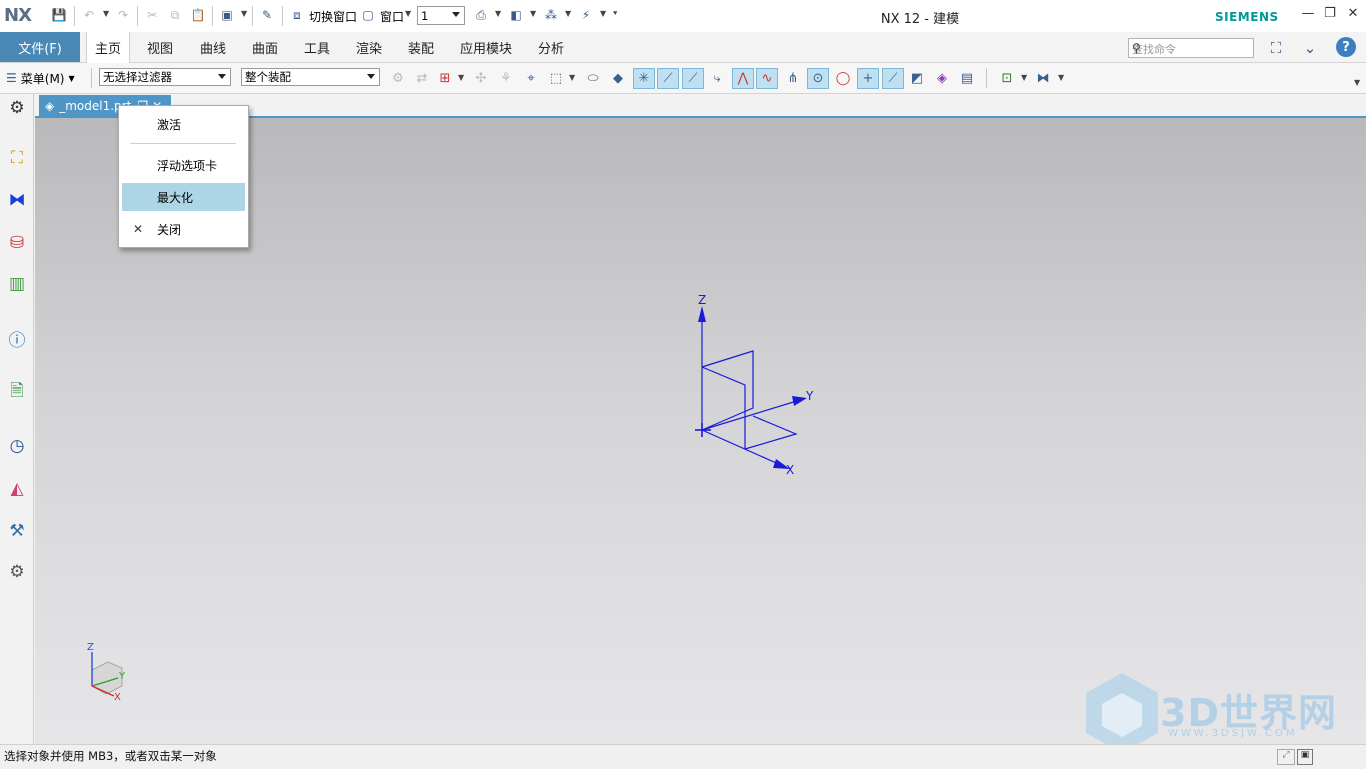 The image size is (1366, 769). What do you see at coordinates (17, 243) in the screenshot?
I see `part-navigator-icon: ⛁` at bounding box center [17, 243].